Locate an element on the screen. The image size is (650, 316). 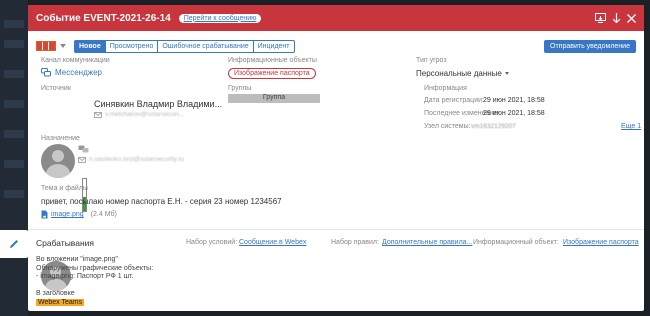
triggers-title: Срабатывания is located at coordinates (65, 243).